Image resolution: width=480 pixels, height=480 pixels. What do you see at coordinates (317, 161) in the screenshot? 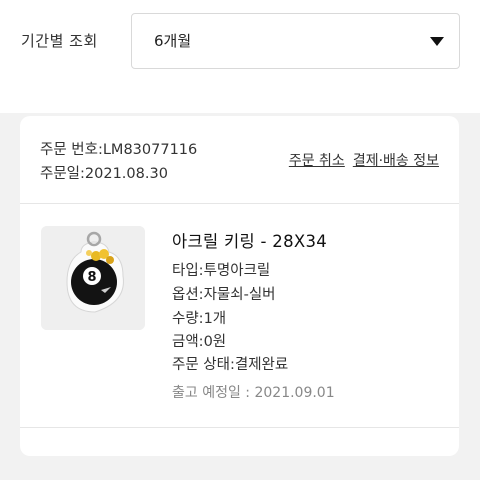
I see `cancel-order-link: 주문 취소` at bounding box center [317, 161].